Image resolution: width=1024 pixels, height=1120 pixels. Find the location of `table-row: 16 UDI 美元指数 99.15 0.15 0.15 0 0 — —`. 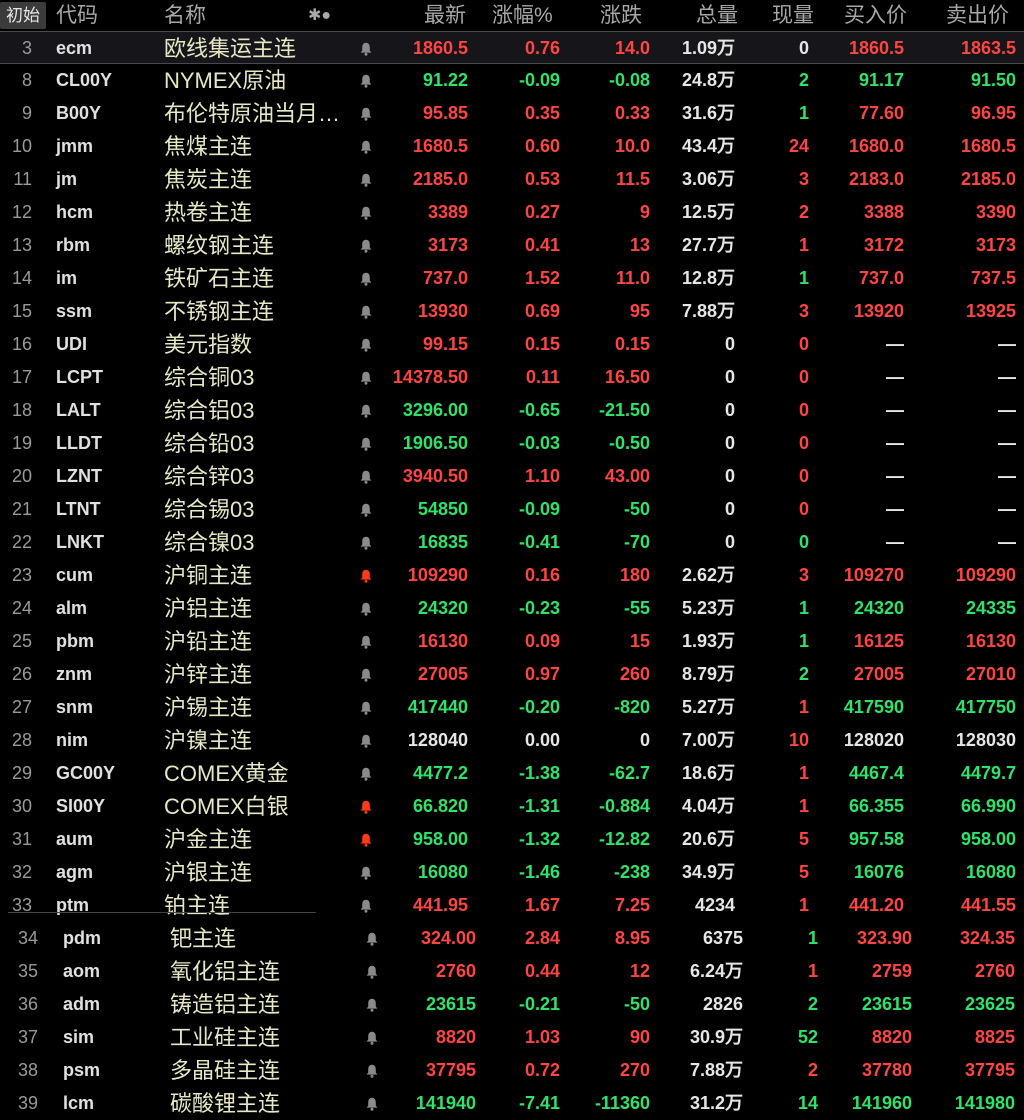

table-row: 16 UDI 美元指数 99.15 0.15 0.15 0 0 — — is located at coordinates (512, 344).